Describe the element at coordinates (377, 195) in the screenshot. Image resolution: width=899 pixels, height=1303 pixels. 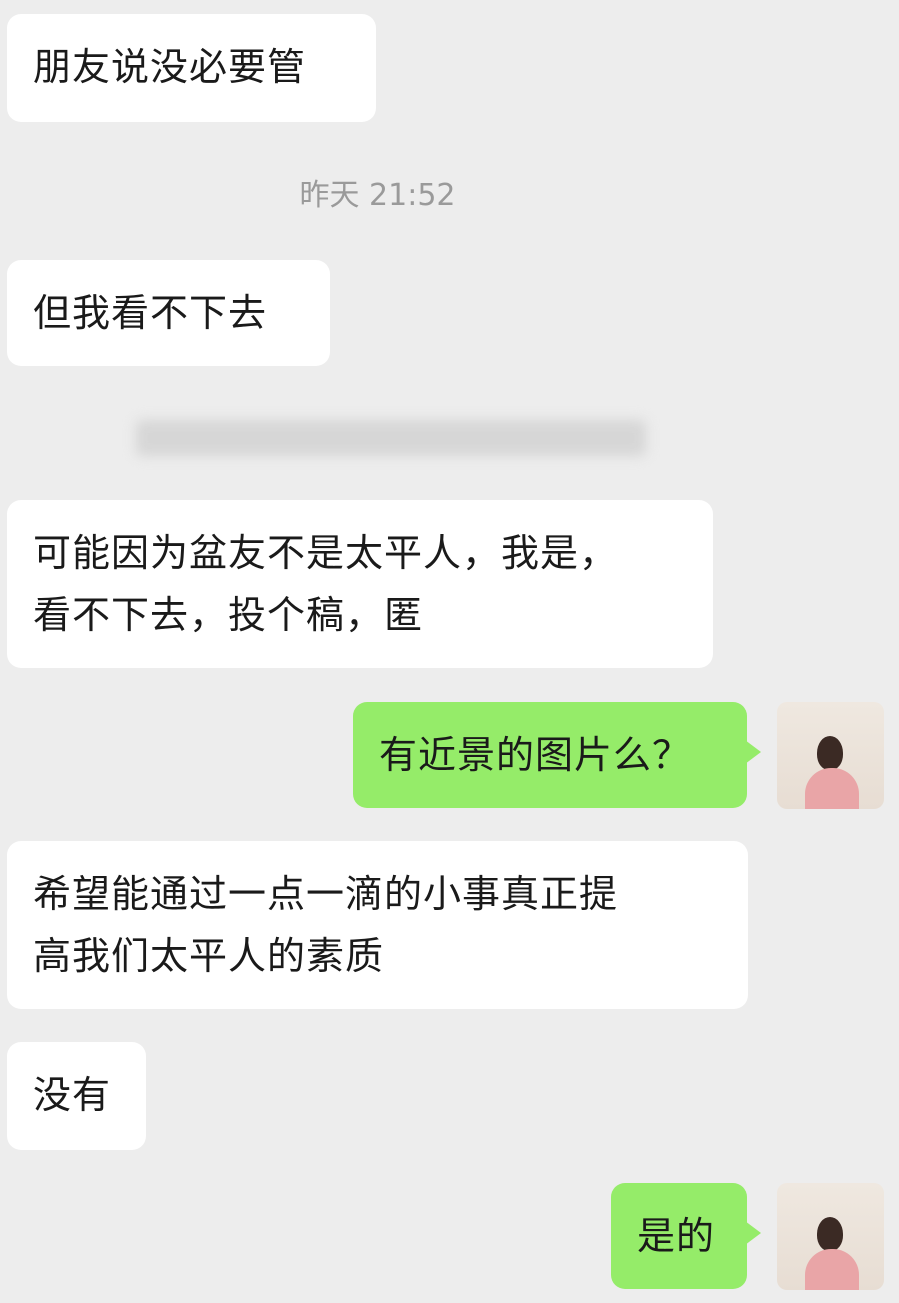
I see `timestamp: 昨天 21:52` at that location.